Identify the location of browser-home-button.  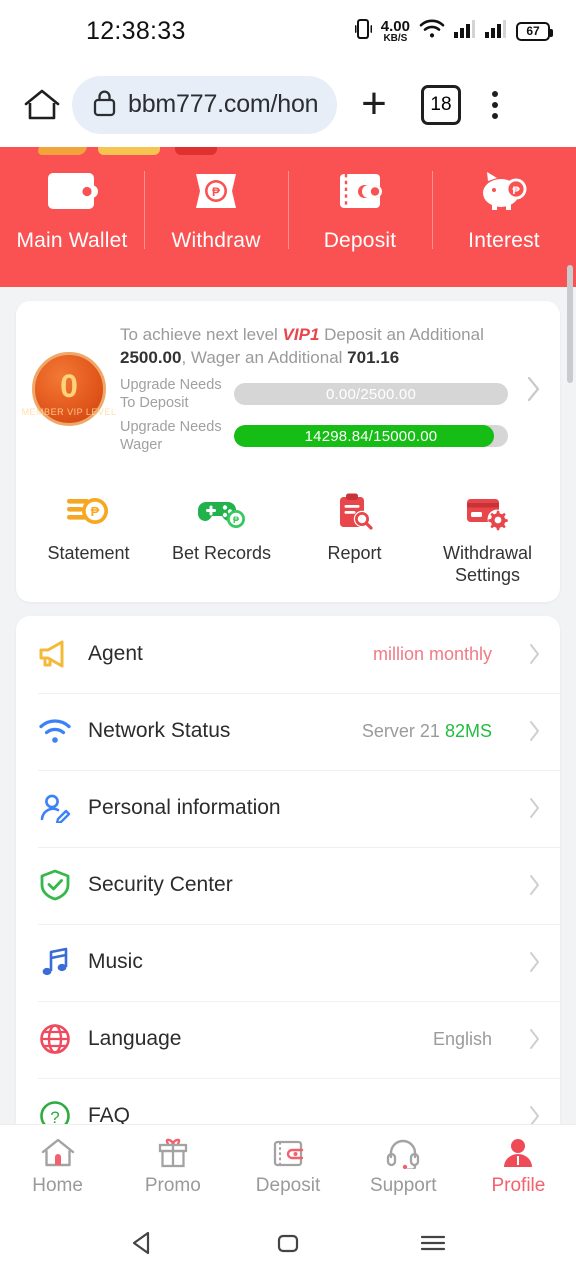
(42, 105).